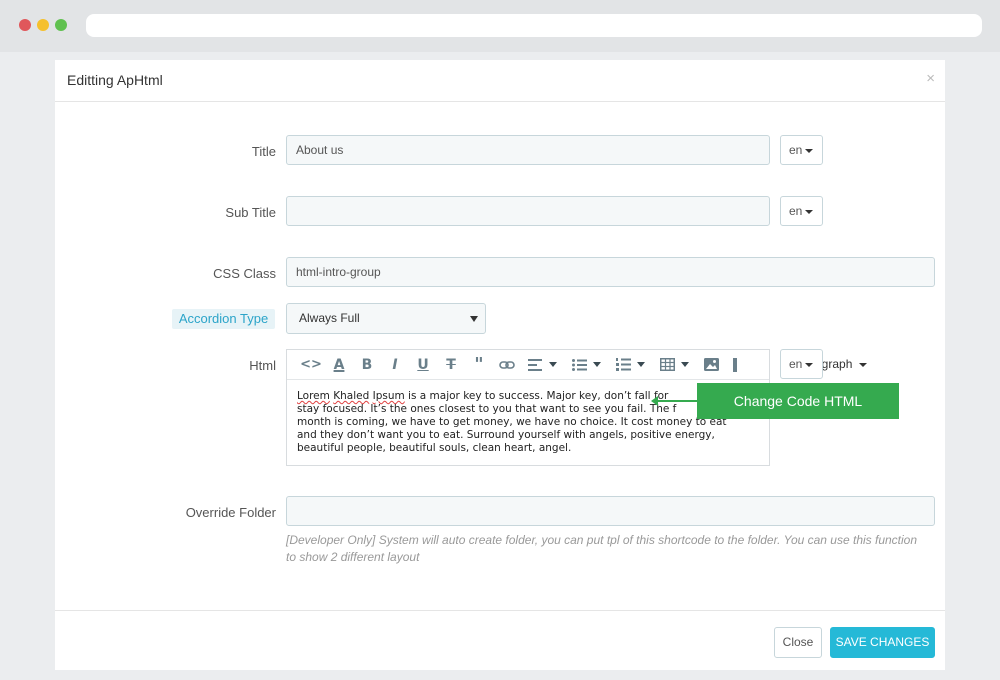 The image size is (1000, 680). What do you see at coordinates (798, 401) in the screenshot?
I see `change-code-tooltip: Change Code HTML` at bounding box center [798, 401].